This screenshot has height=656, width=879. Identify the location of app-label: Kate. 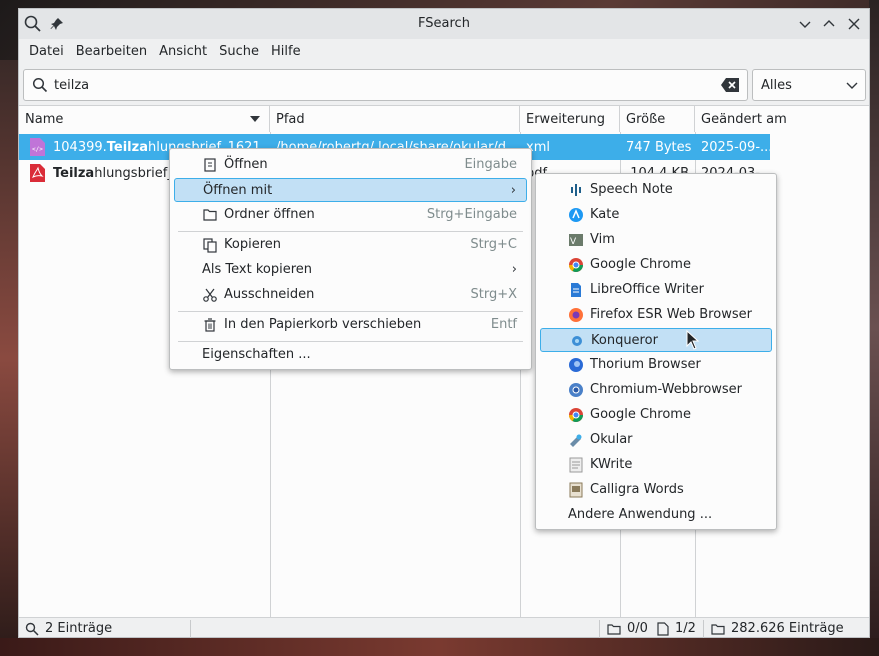
(605, 214).